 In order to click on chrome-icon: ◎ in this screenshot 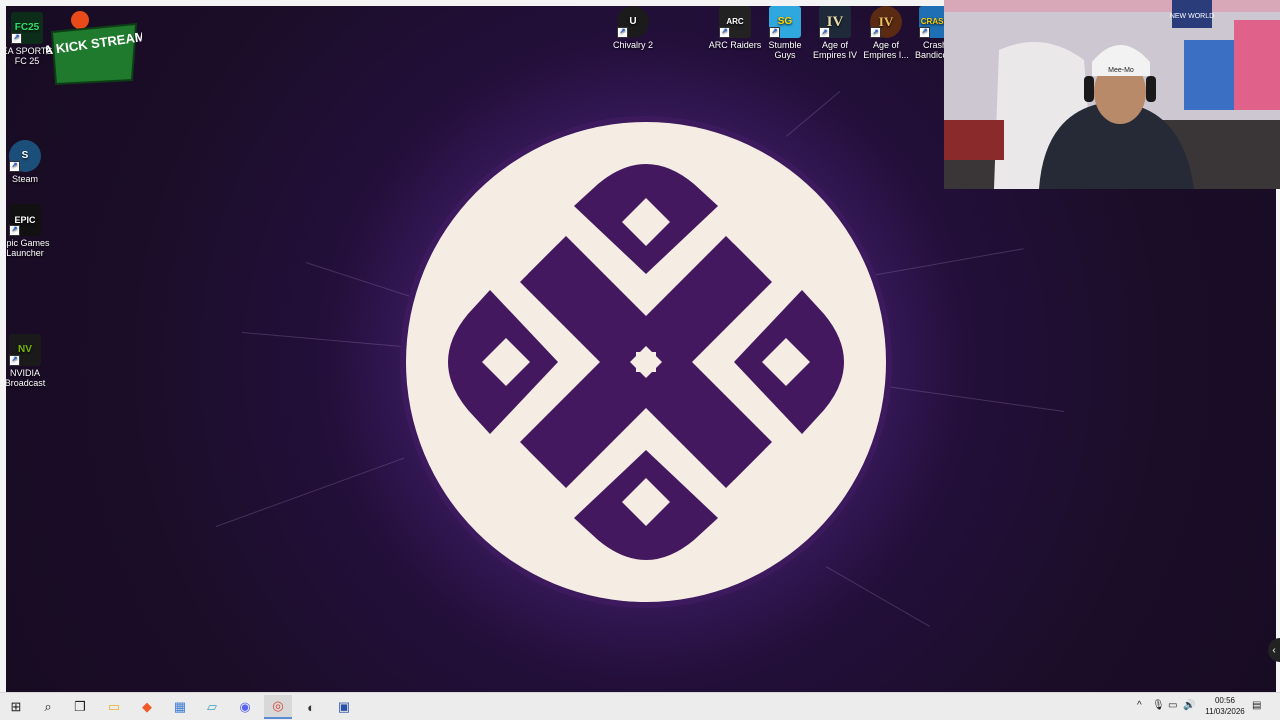, I will do `click(278, 707)`.